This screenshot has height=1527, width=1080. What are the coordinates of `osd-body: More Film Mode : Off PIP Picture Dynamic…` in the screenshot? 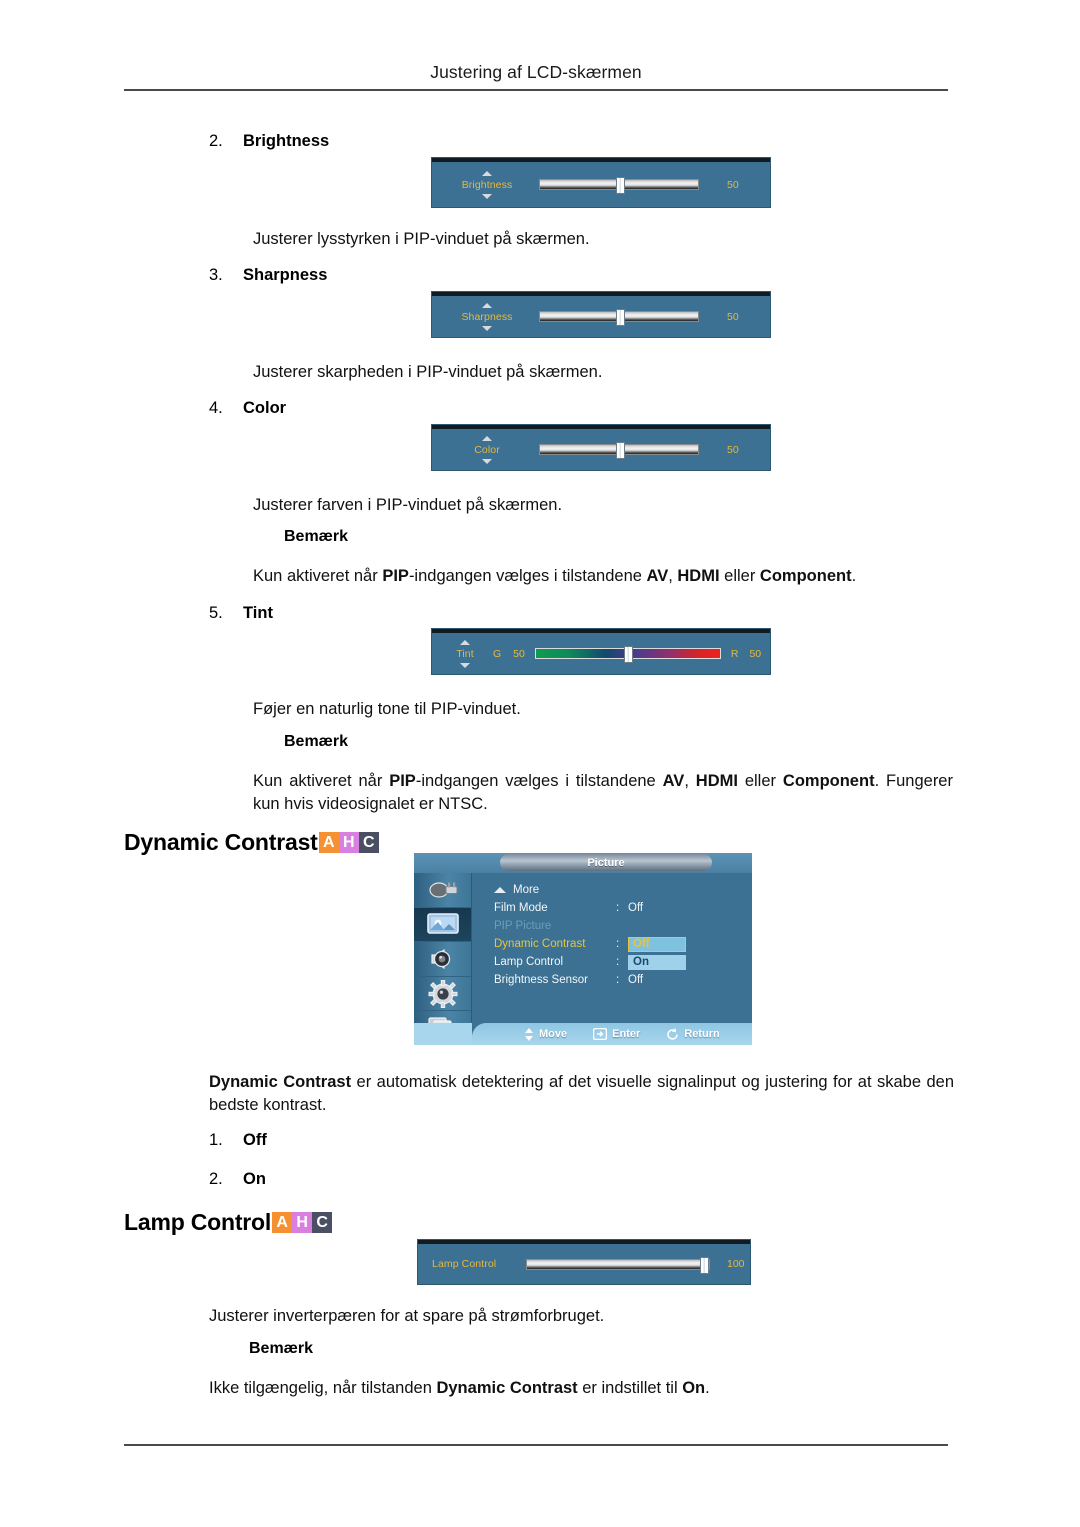 It's located at (583, 959).